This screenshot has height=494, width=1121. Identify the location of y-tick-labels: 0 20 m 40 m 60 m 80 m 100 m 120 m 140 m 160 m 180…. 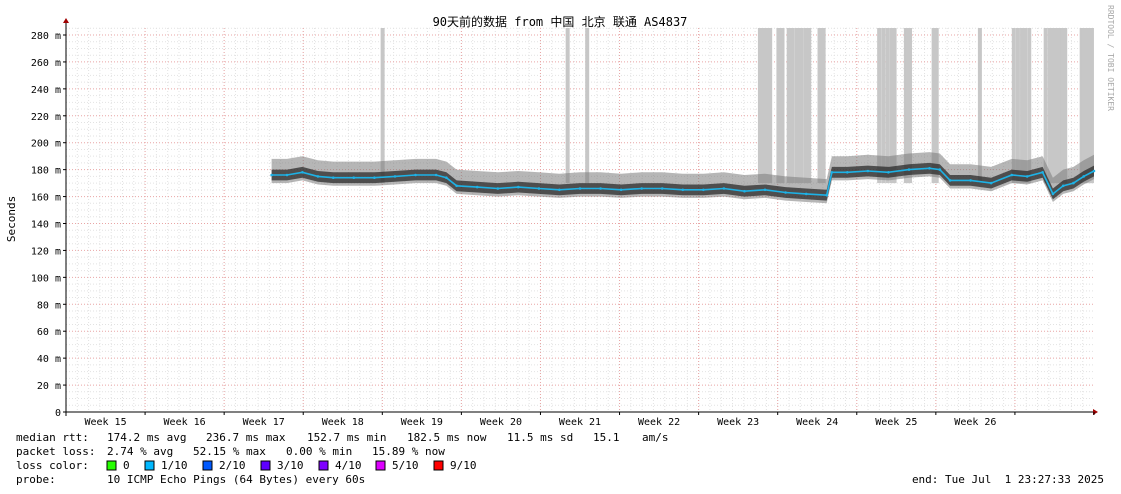
(48, 225).